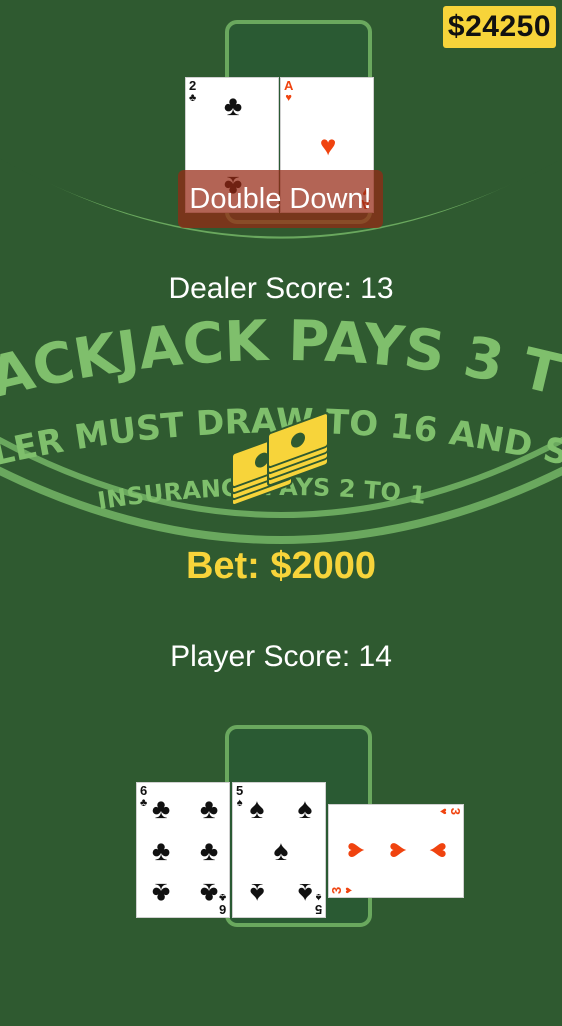  I want to click on card-index: 2 ♣, so click(193, 91).